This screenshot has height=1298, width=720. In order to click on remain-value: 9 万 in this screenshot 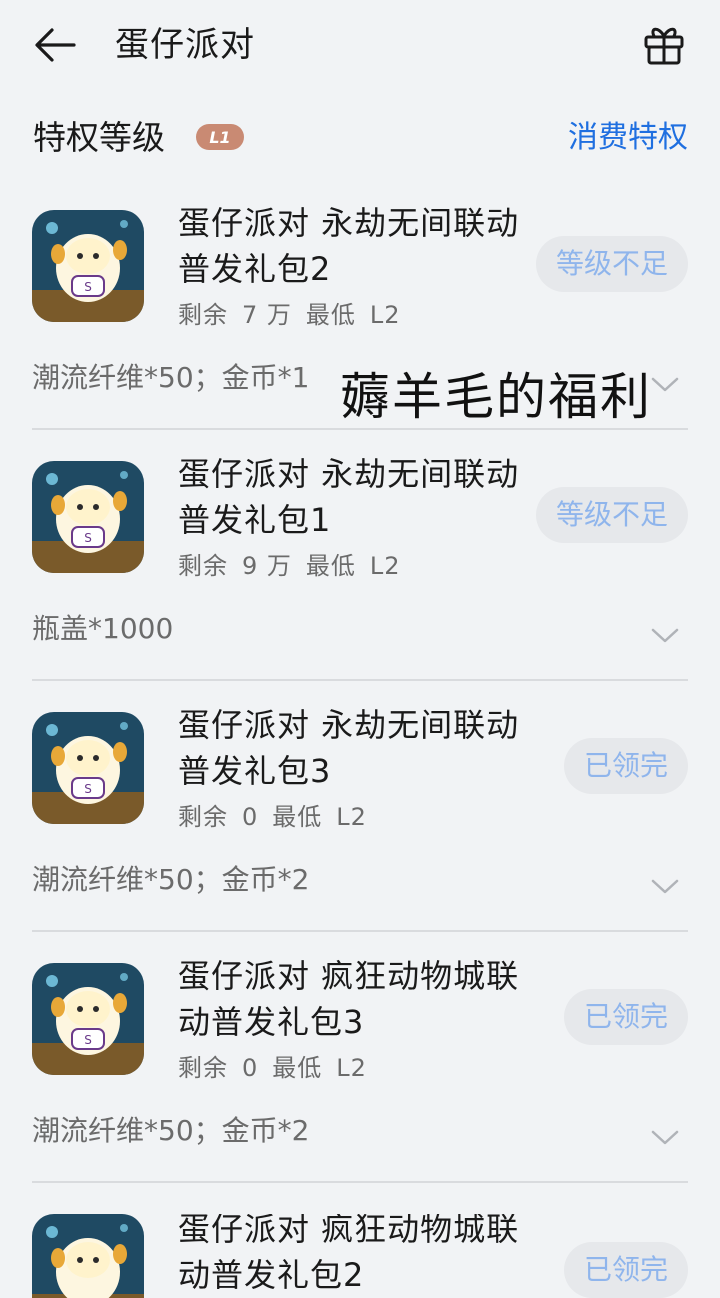, I will do `click(267, 566)`.